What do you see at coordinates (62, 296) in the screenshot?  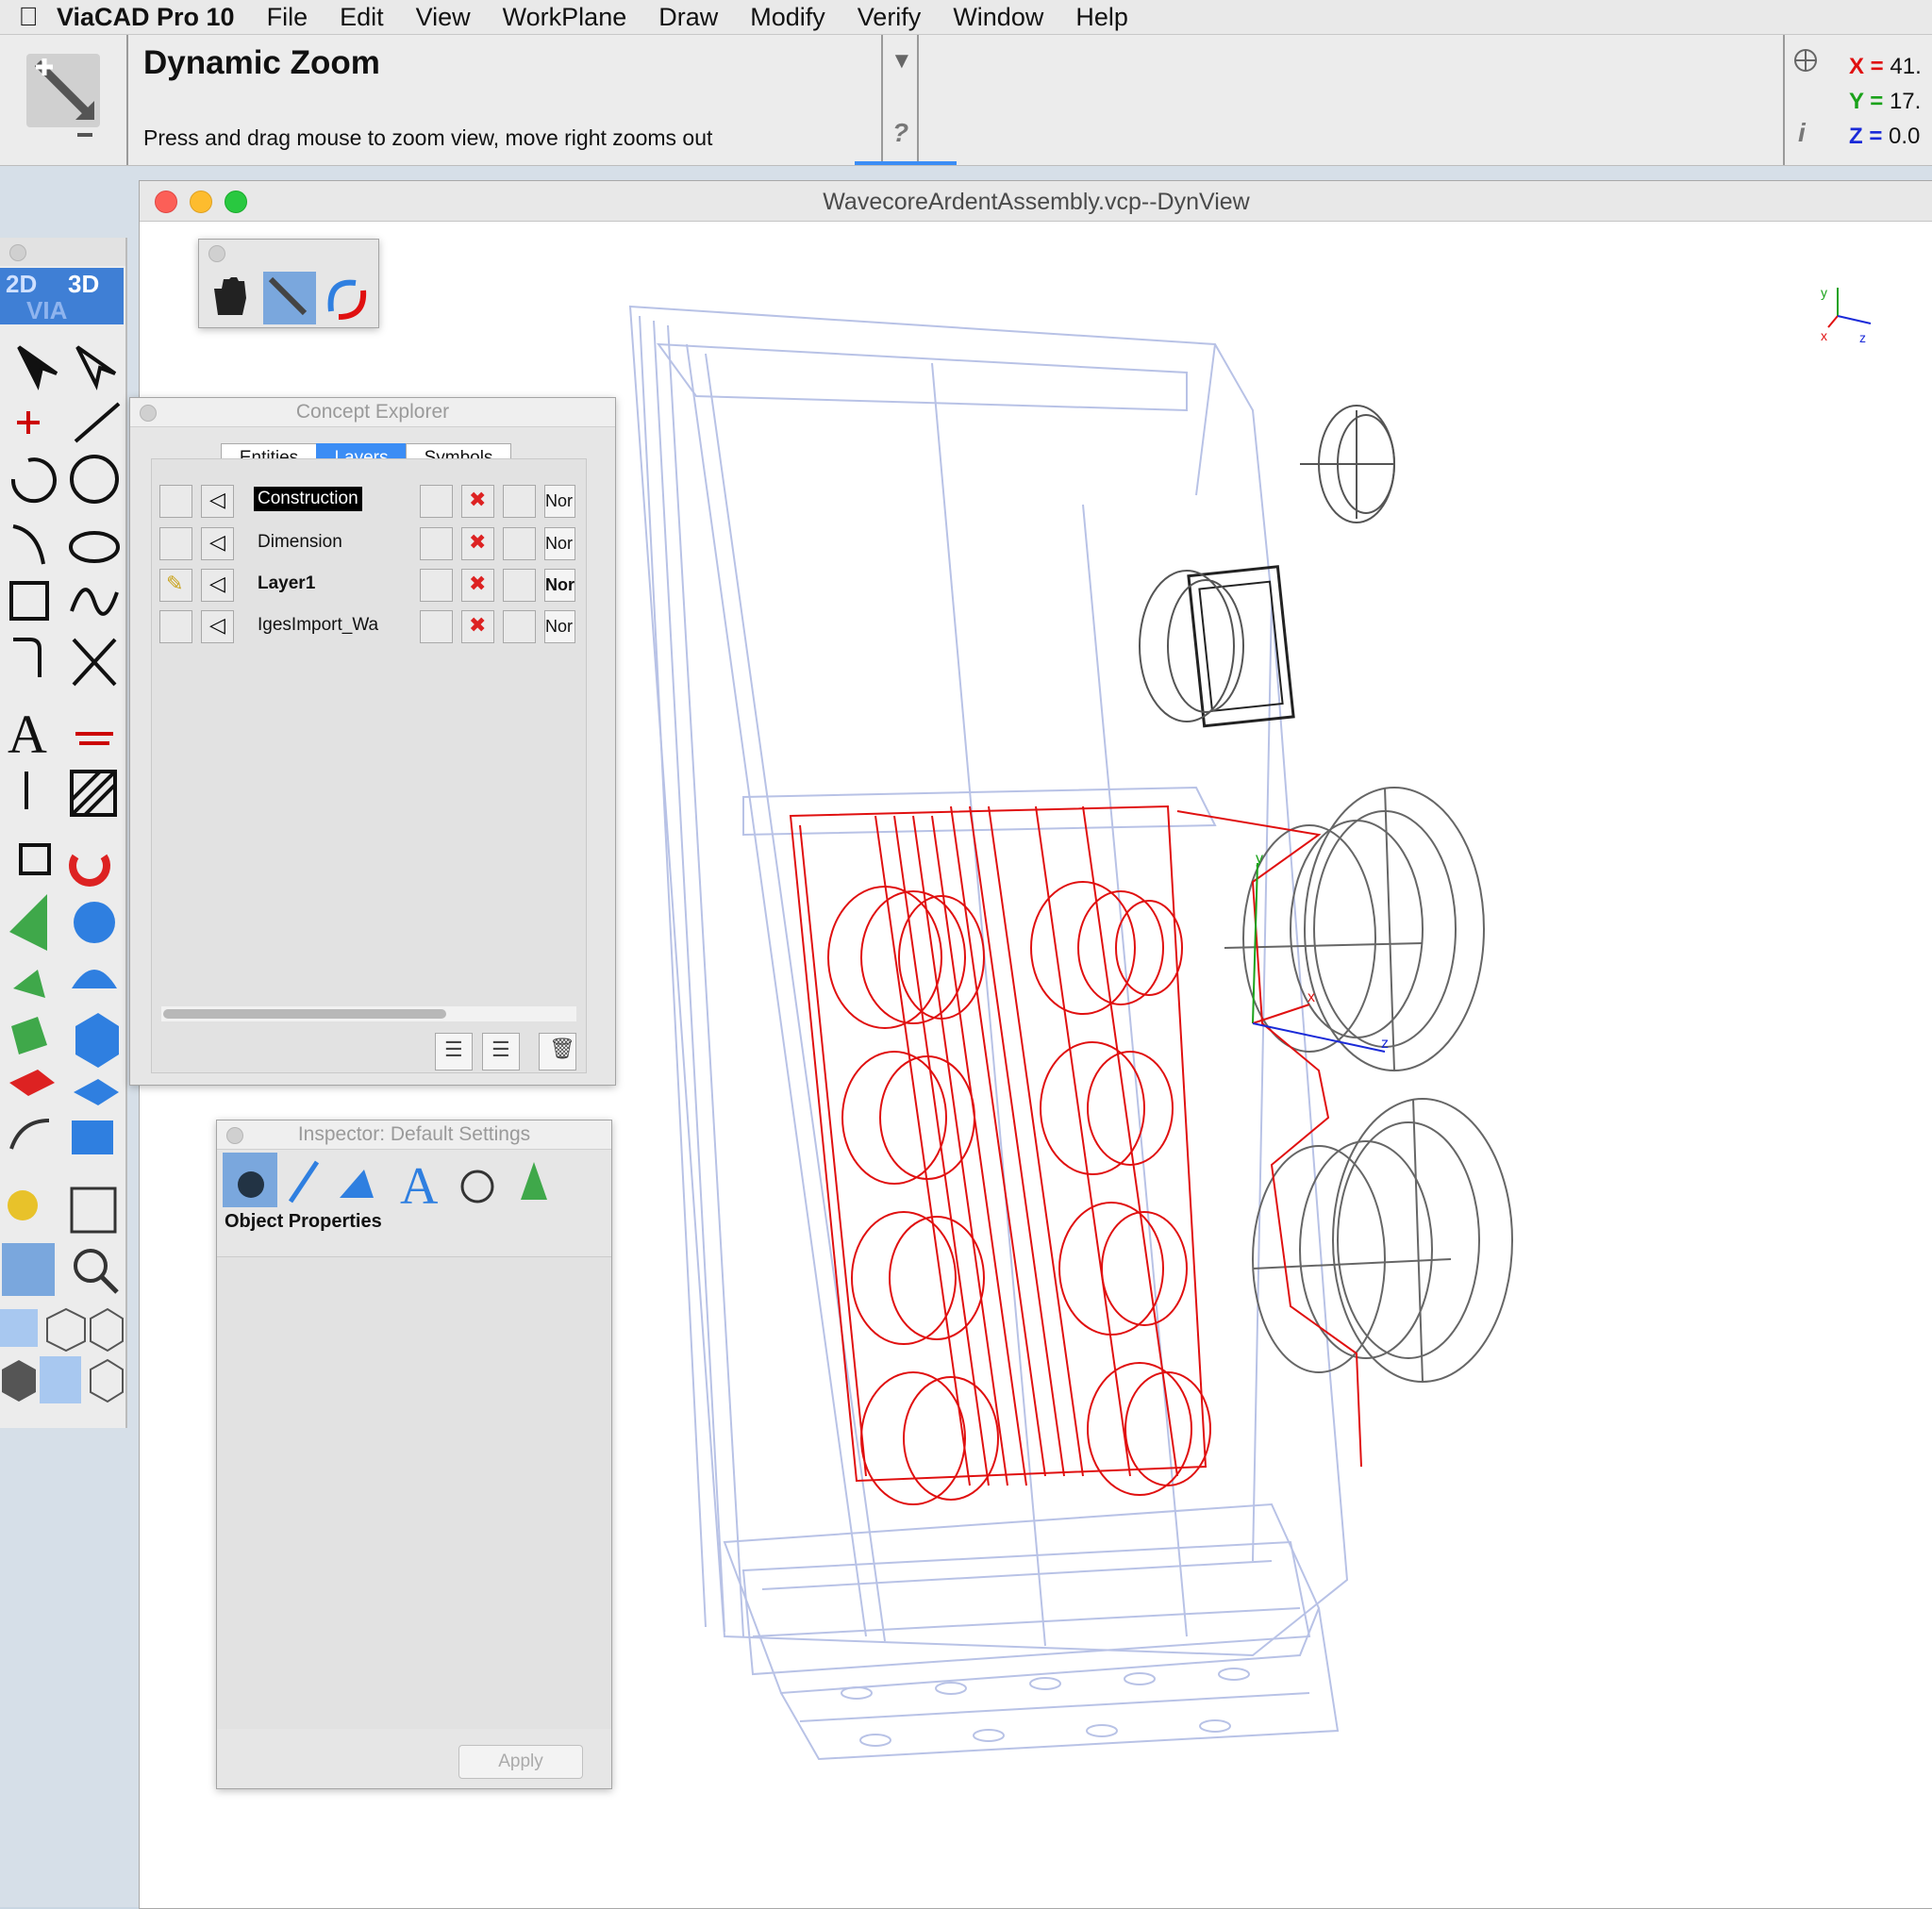 I see `2d-3d-toggle: 2D 3D VIA` at bounding box center [62, 296].